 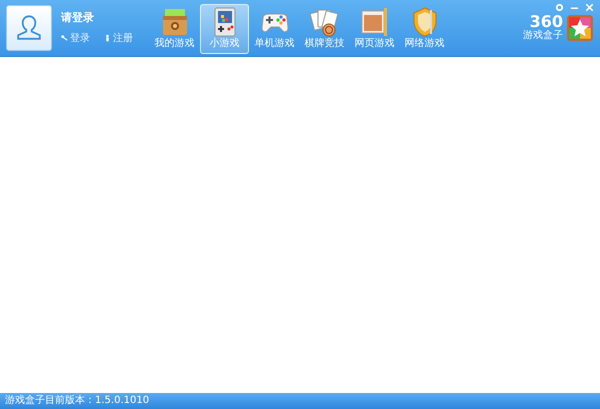 What do you see at coordinates (75, 38) in the screenshot?
I see `login-link: 登录` at bounding box center [75, 38].